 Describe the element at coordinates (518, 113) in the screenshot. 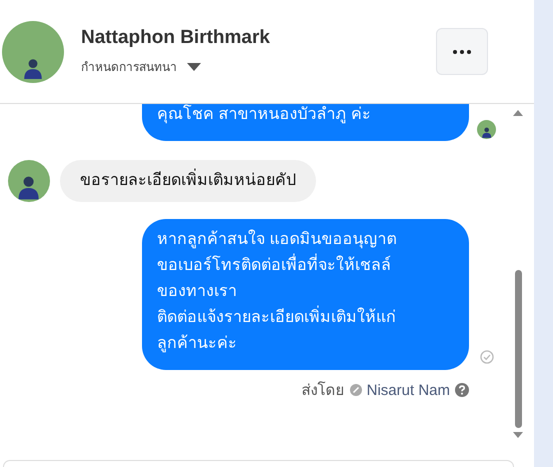

I see `scroll-up-arrow-icon` at that location.